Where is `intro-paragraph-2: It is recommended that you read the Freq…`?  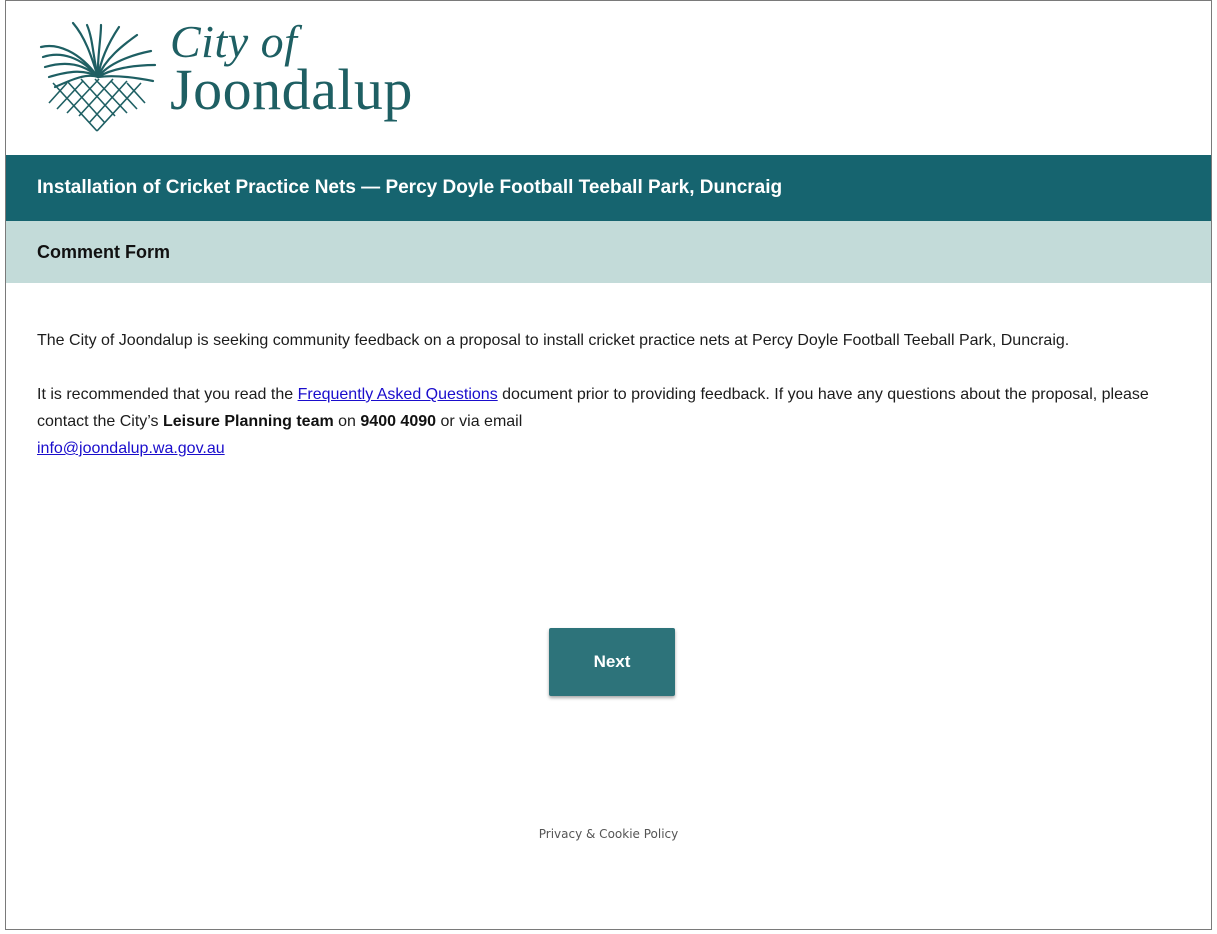 intro-paragraph-2: It is recommended that you read the Freq… is located at coordinates (602, 421).